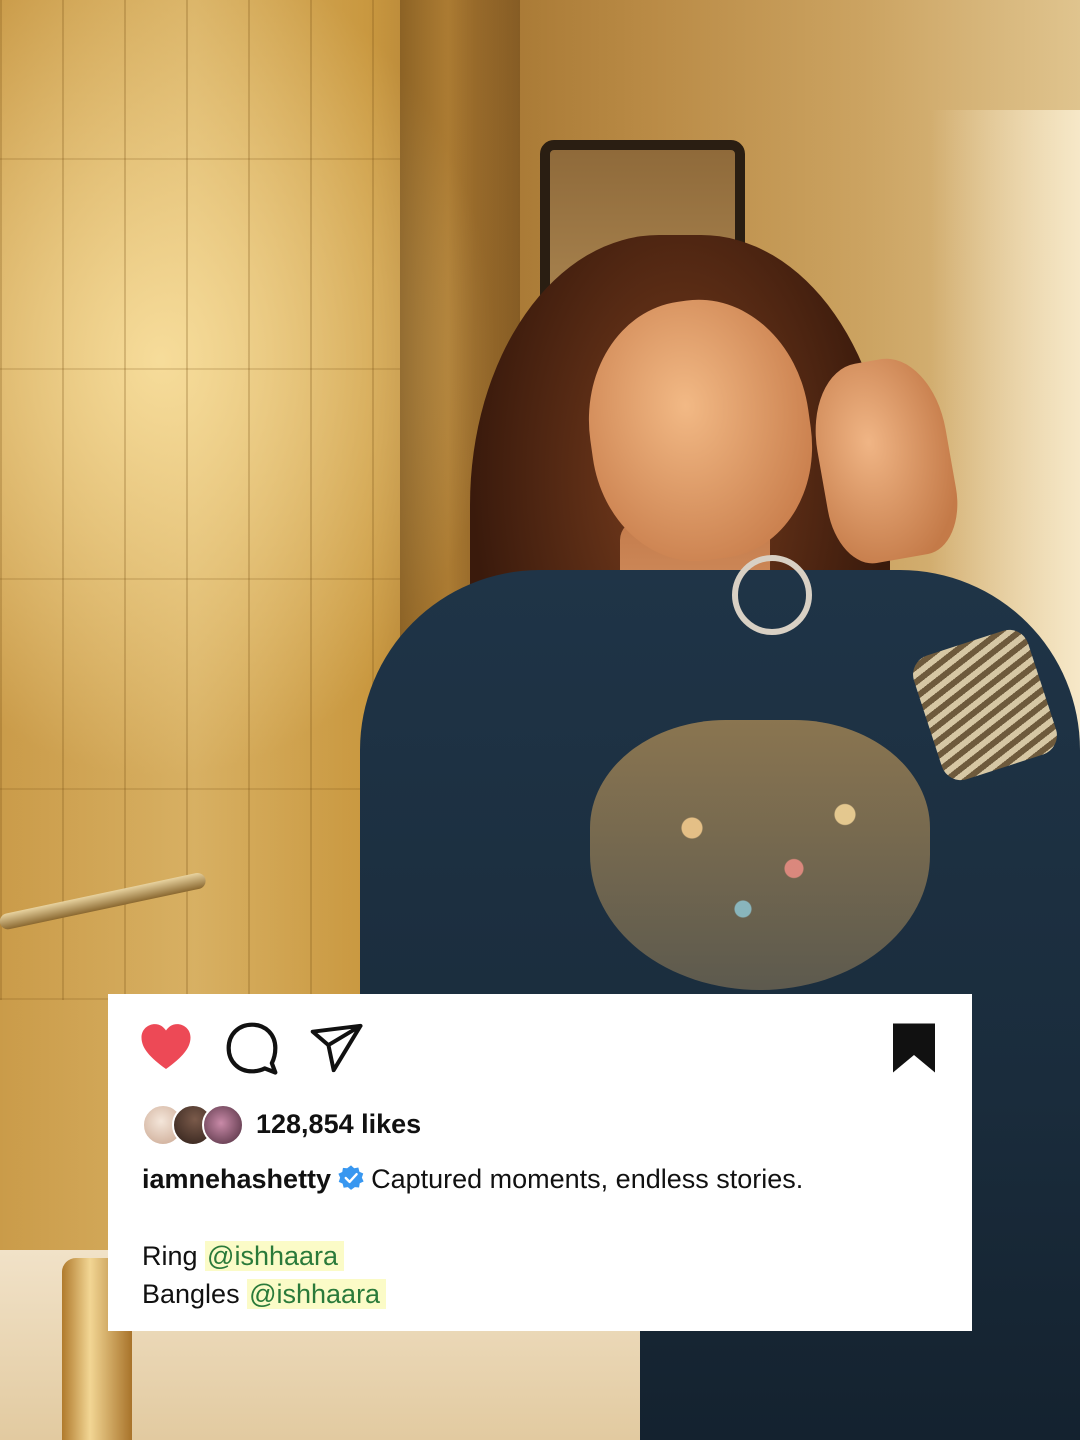  Describe the element at coordinates (540, 1049) in the screenshot. I see `action-bar` at that location.